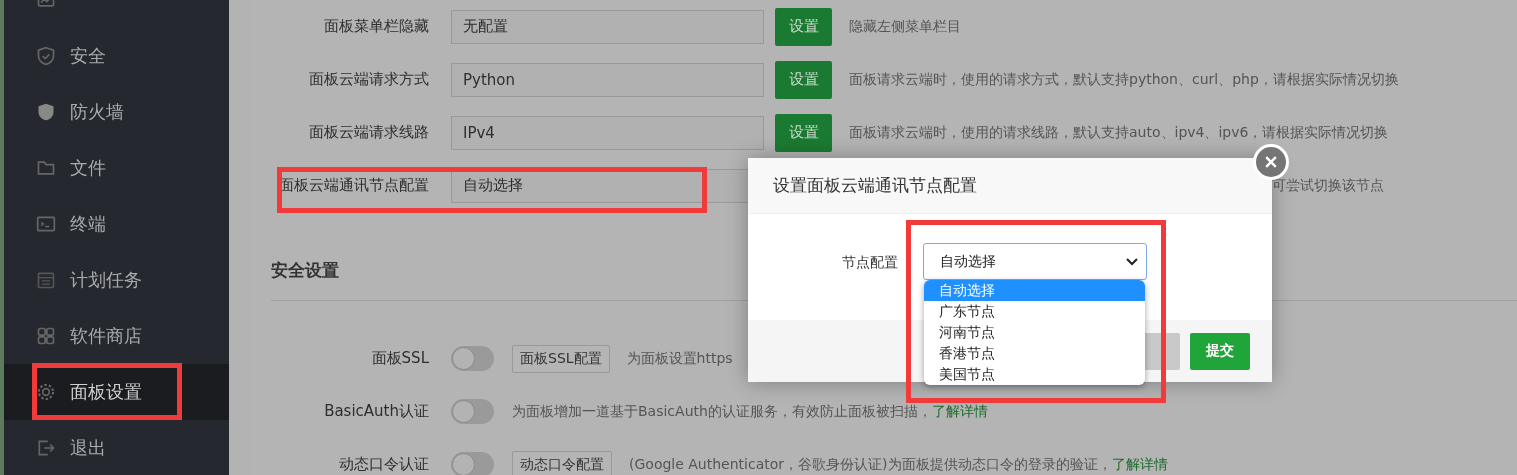 The height and width of the screenshot is (475, 1517). What do you see at coordinates (368, 79) in the screenshot?
I see `setting-label: 面板云端请求方式` at bounding box center [368, 79].